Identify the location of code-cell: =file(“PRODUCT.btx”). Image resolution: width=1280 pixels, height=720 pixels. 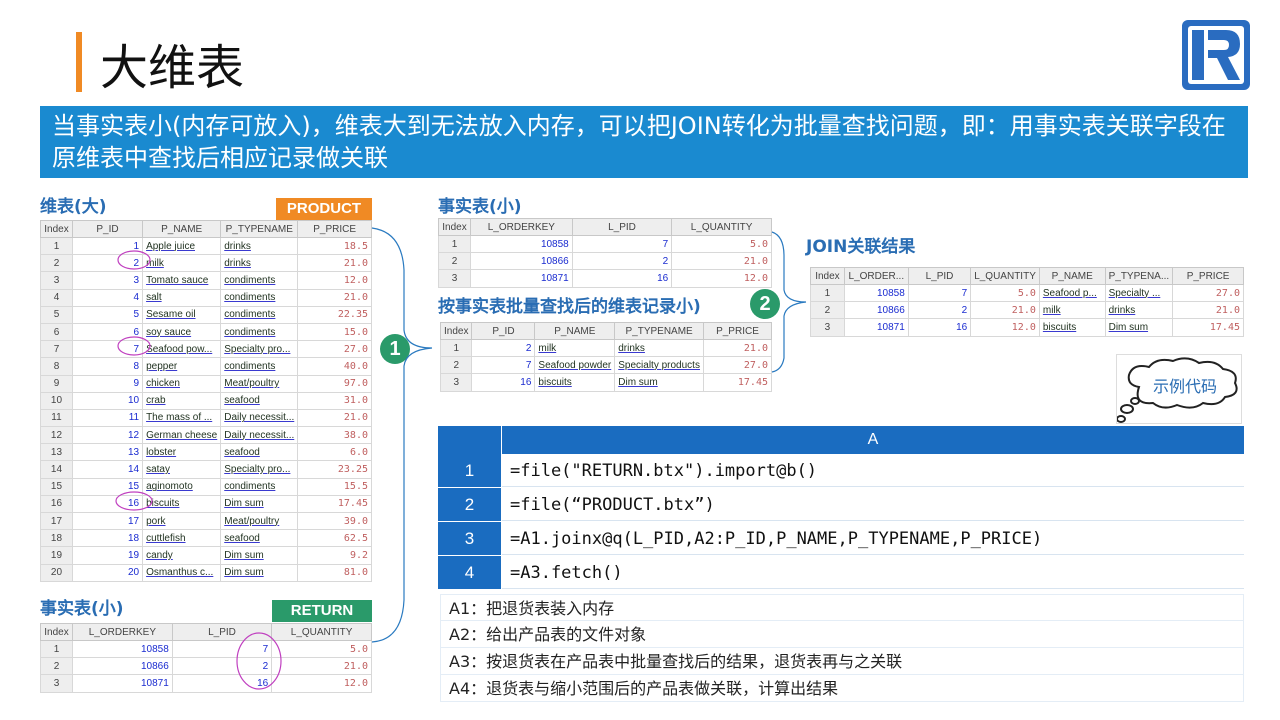
(873, 504).